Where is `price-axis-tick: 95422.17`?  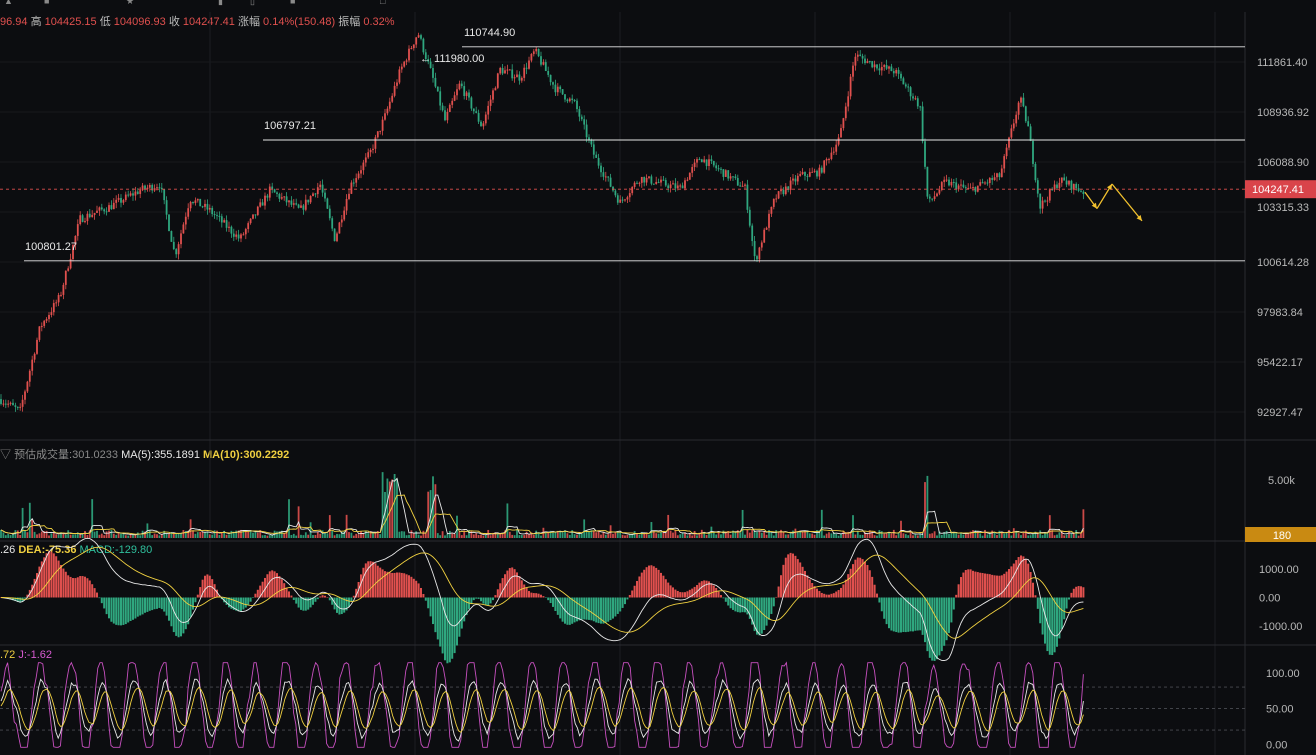
price-axis-tick: 95422.17 is located at coordinates (1280, 363).